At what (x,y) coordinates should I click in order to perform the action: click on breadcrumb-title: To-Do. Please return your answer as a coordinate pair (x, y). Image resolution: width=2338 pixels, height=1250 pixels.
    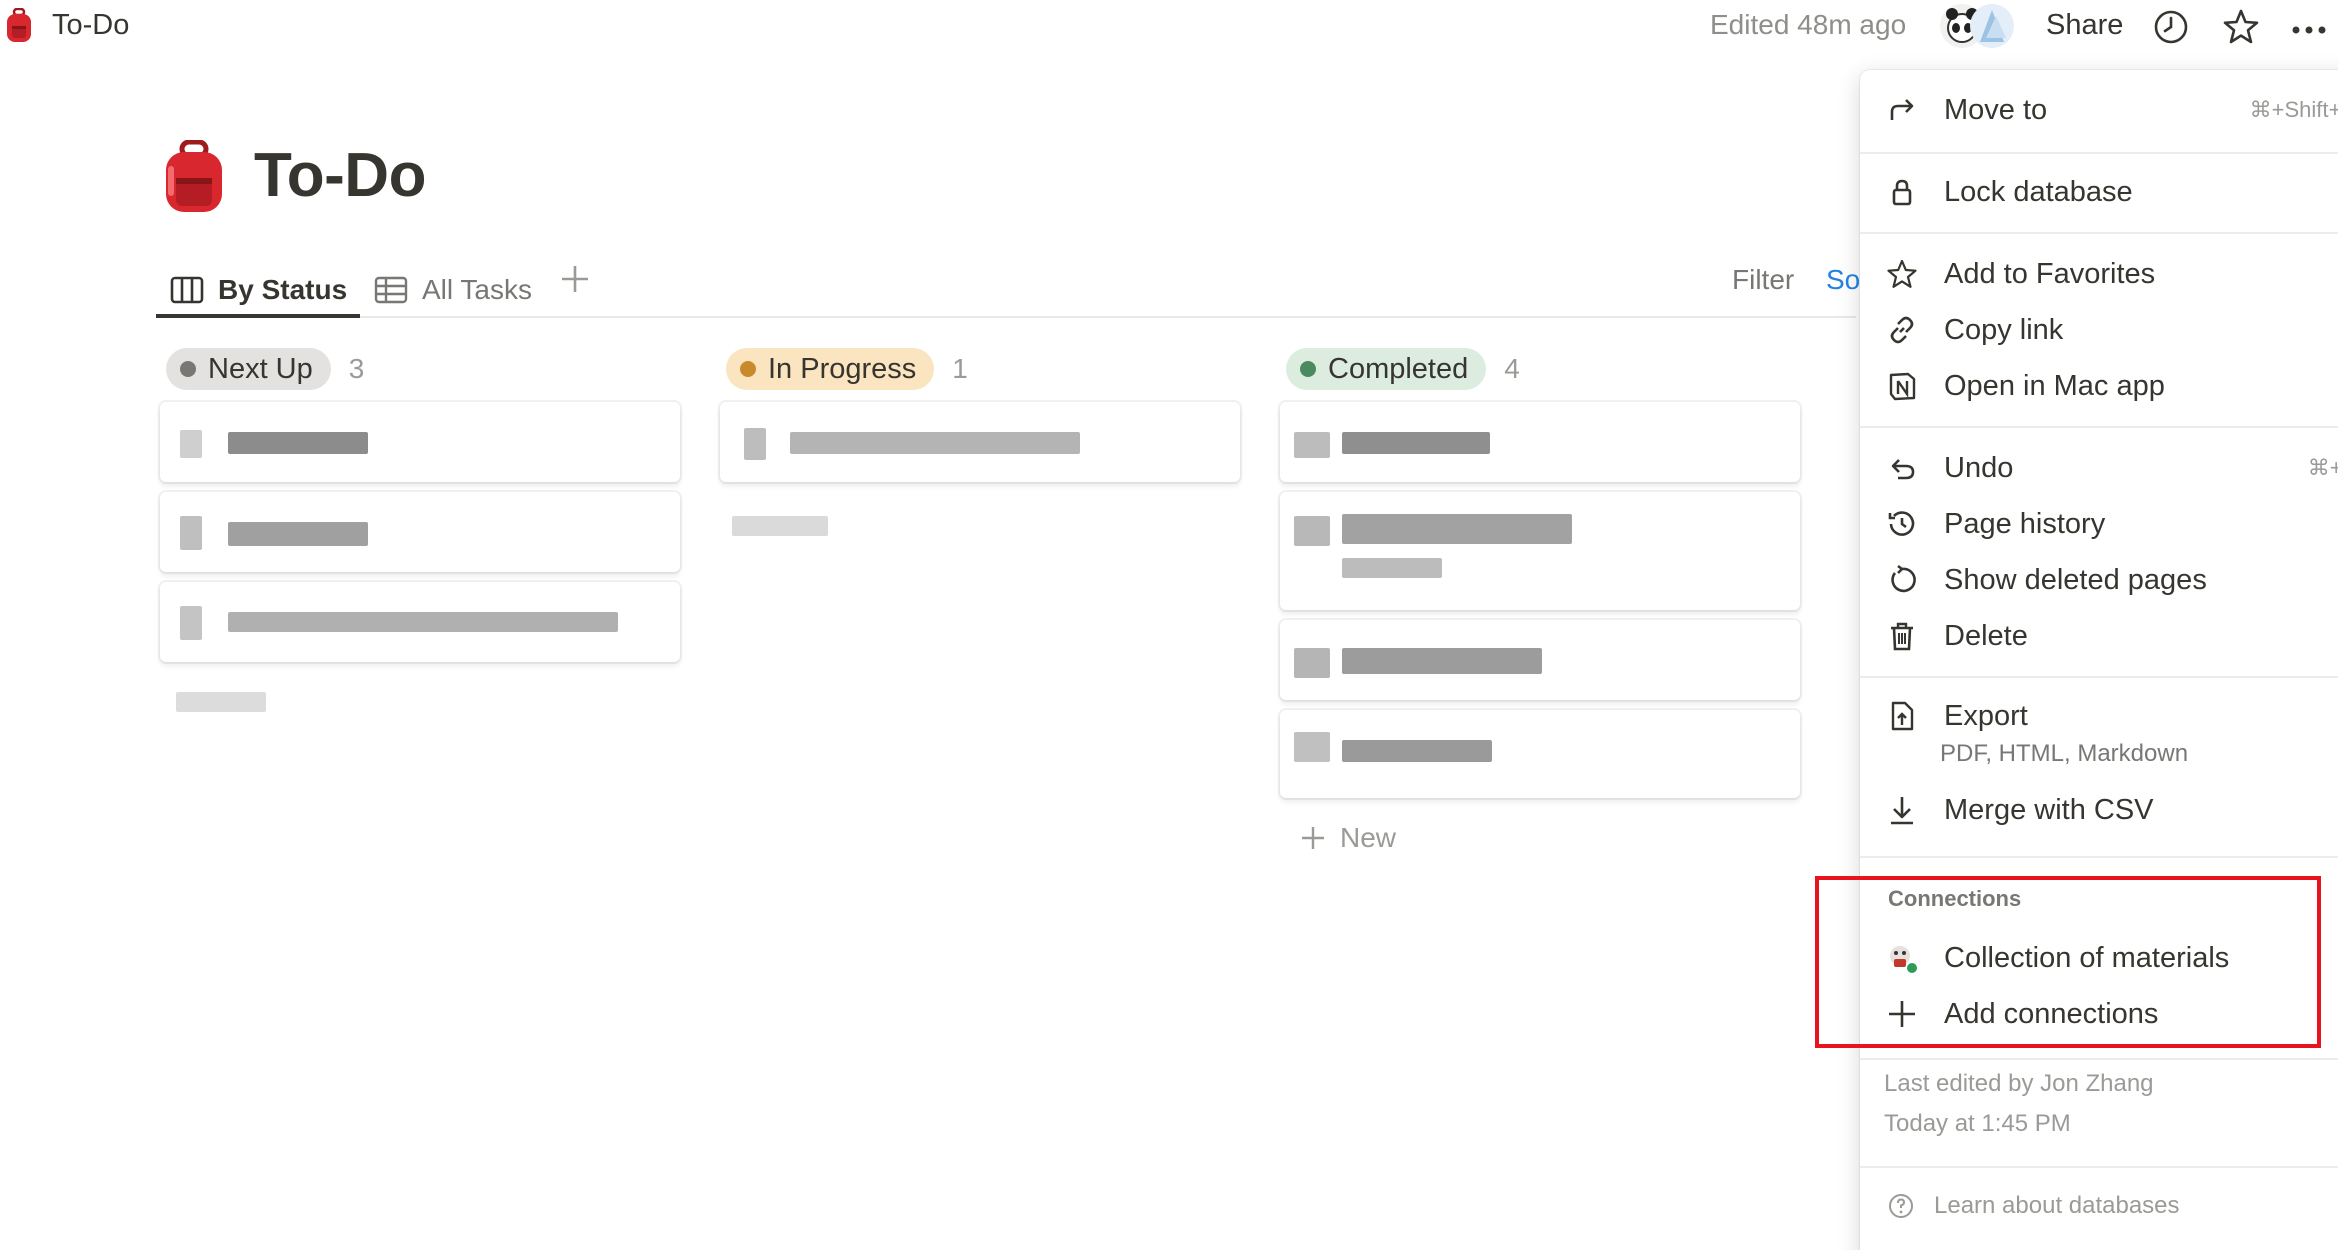
    Looking at the image, I should click on (90, 25).